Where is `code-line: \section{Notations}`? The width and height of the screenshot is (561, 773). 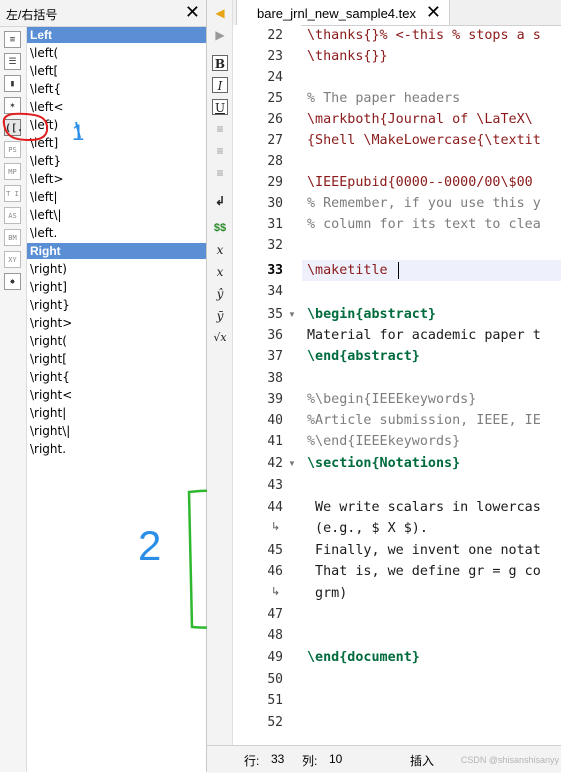
code-line: \section{Notations} is located at coordinates (383, 463).